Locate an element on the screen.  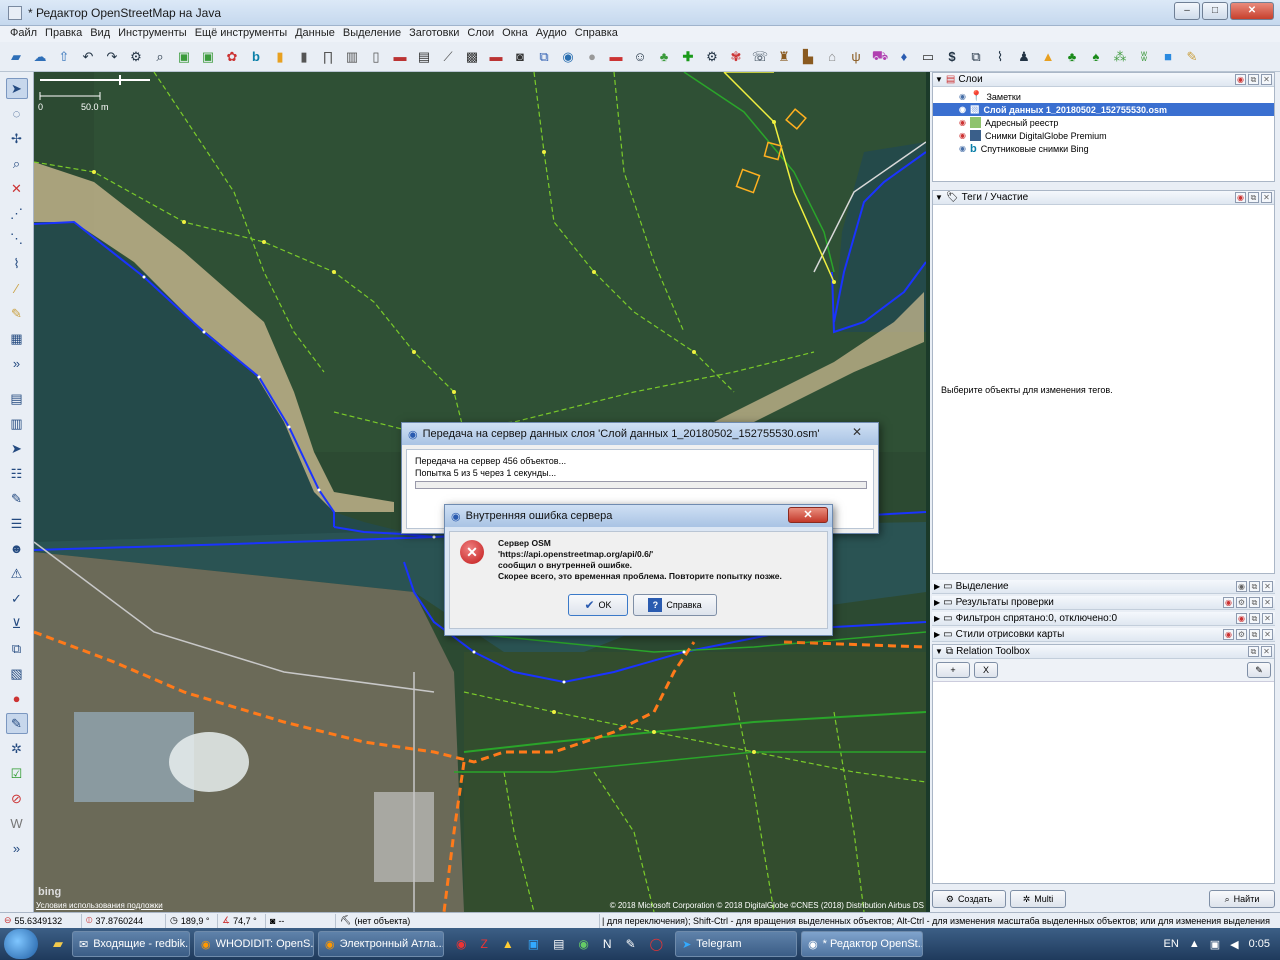
tray-expand-icon: ▲ is located at coordinates (1194, 944).